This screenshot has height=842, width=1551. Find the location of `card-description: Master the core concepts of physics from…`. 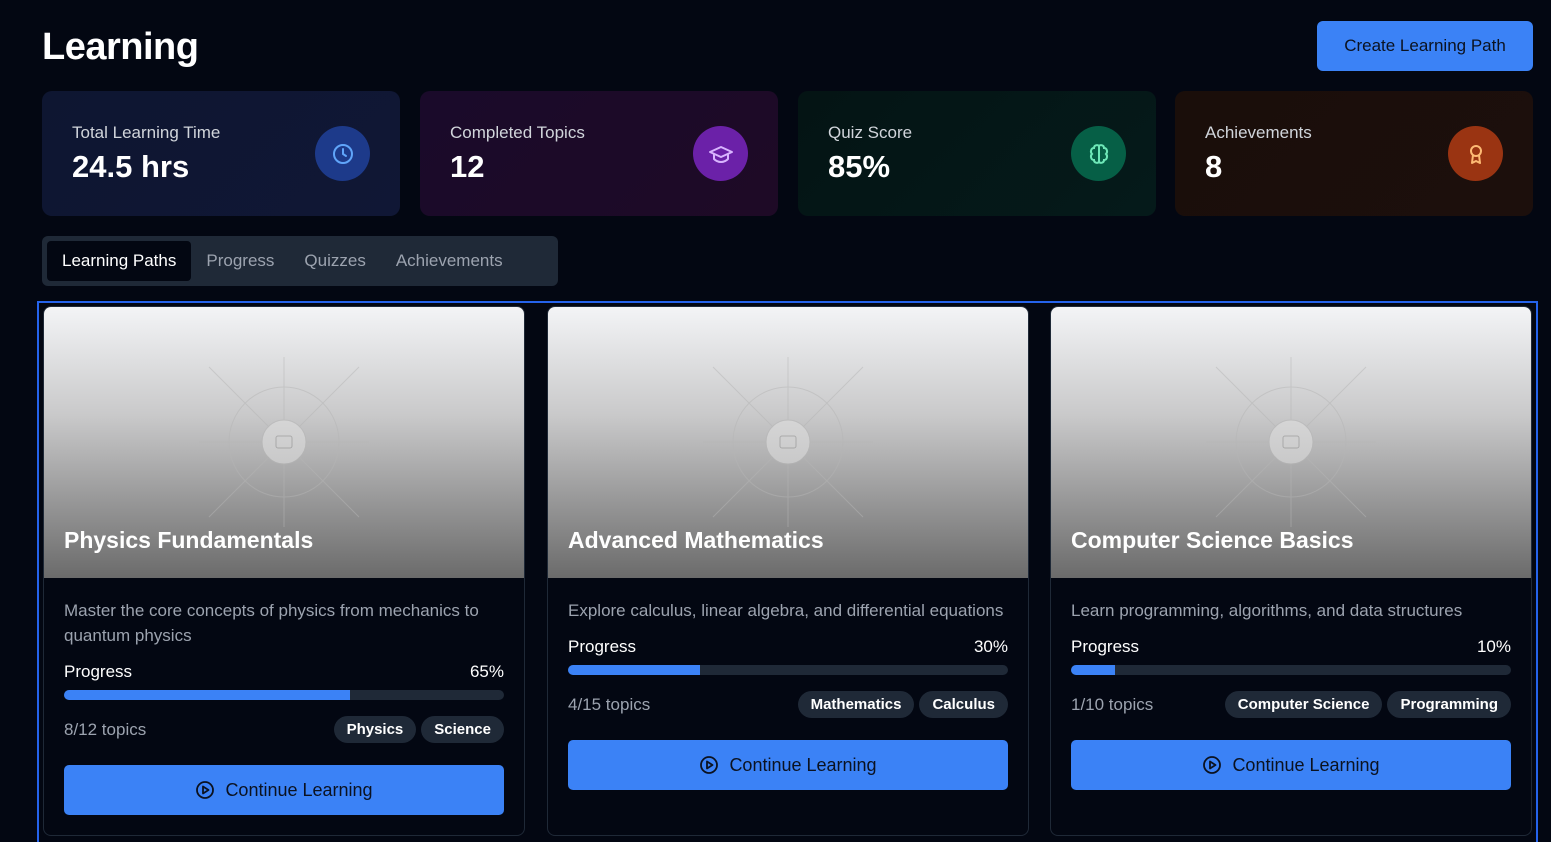

card-description: Master the core concepts of physics from… is located at coordinates (271, 623).